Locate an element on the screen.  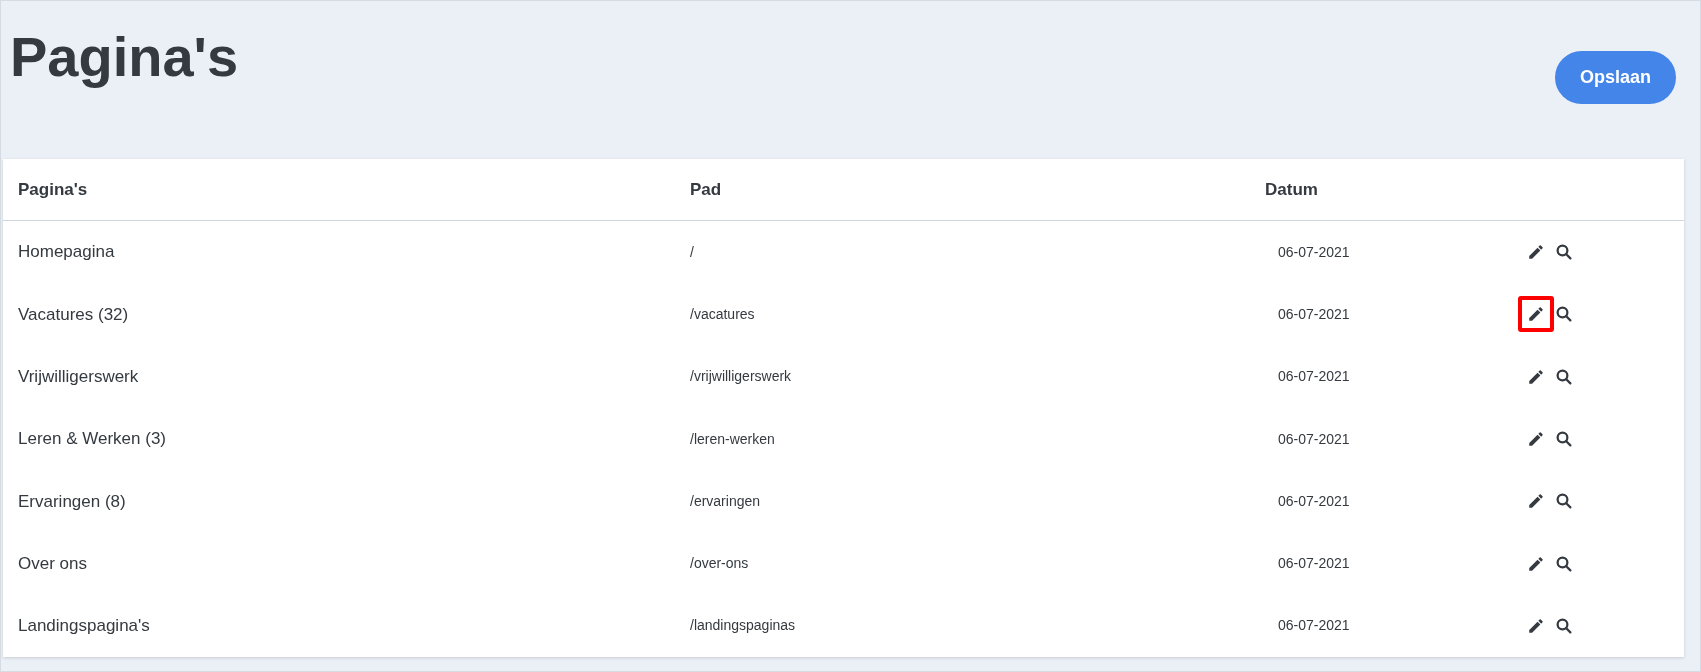
page-path: /leren-werken is located at coordinates (733, 439).